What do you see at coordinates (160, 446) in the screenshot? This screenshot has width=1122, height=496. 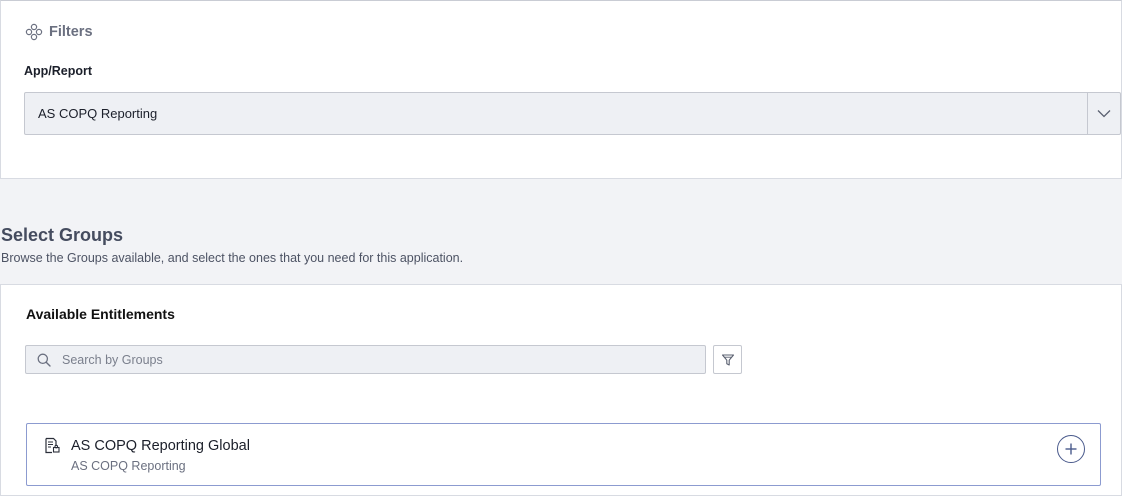 I see `entitlement-title: AS COPQ Reporting Global` at bounding box center [160, 446].